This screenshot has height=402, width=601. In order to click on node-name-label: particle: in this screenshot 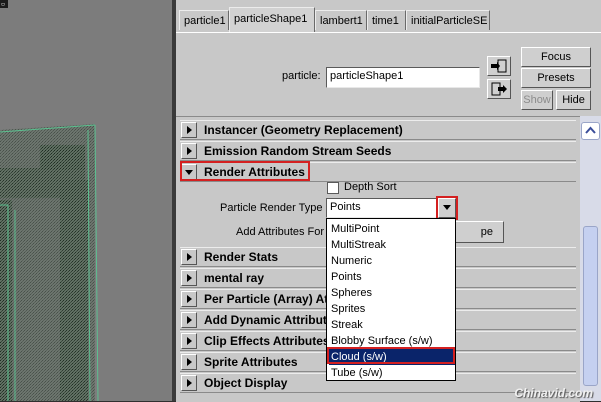, I will do `click(301, 76)`.